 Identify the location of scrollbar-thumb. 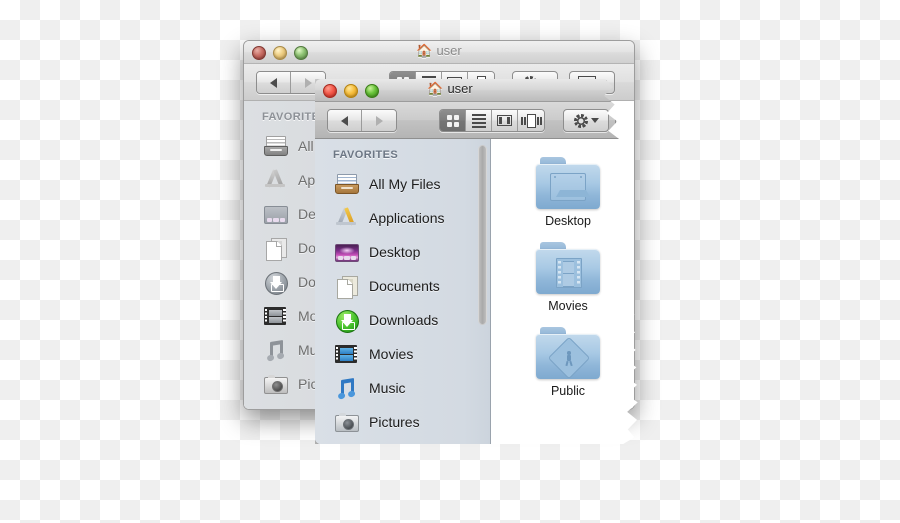
(482, 235).